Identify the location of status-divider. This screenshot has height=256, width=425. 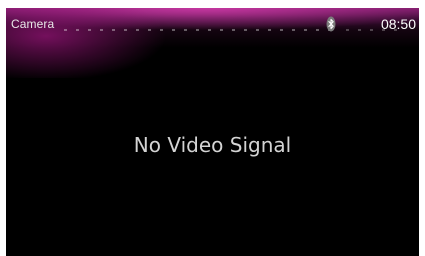
(199, 30).